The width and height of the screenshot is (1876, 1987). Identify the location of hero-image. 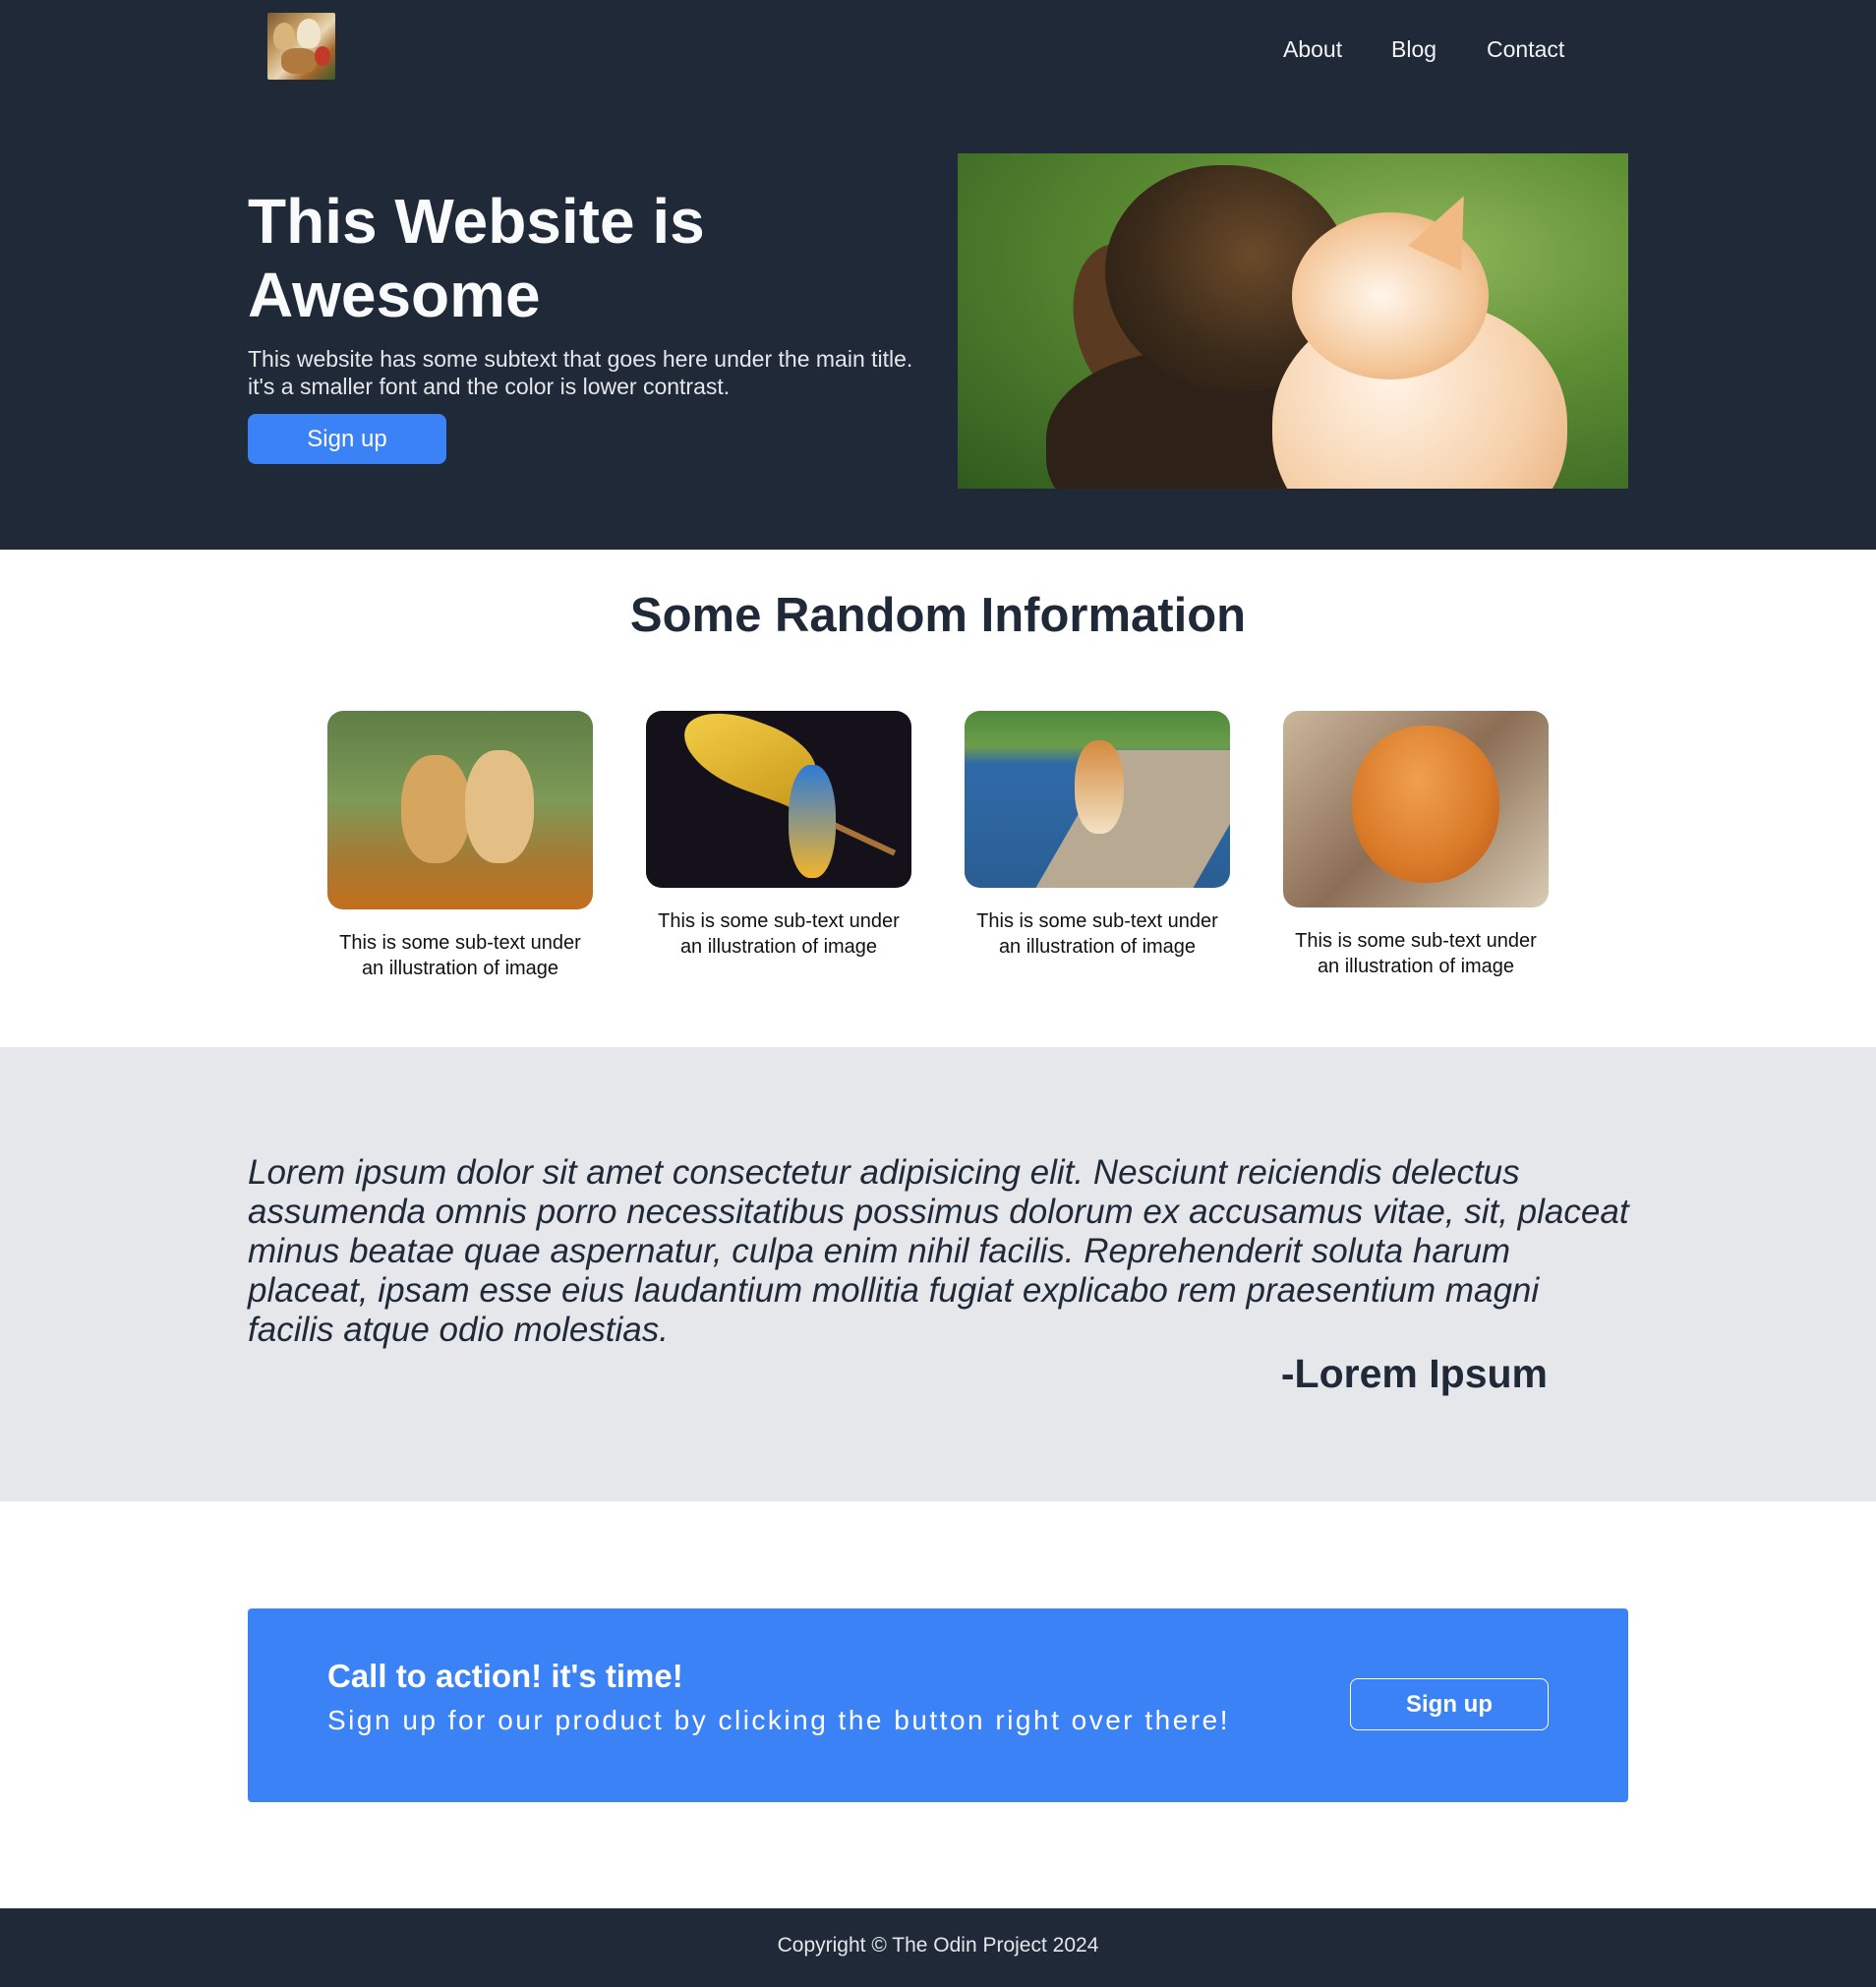
(1293, 321).